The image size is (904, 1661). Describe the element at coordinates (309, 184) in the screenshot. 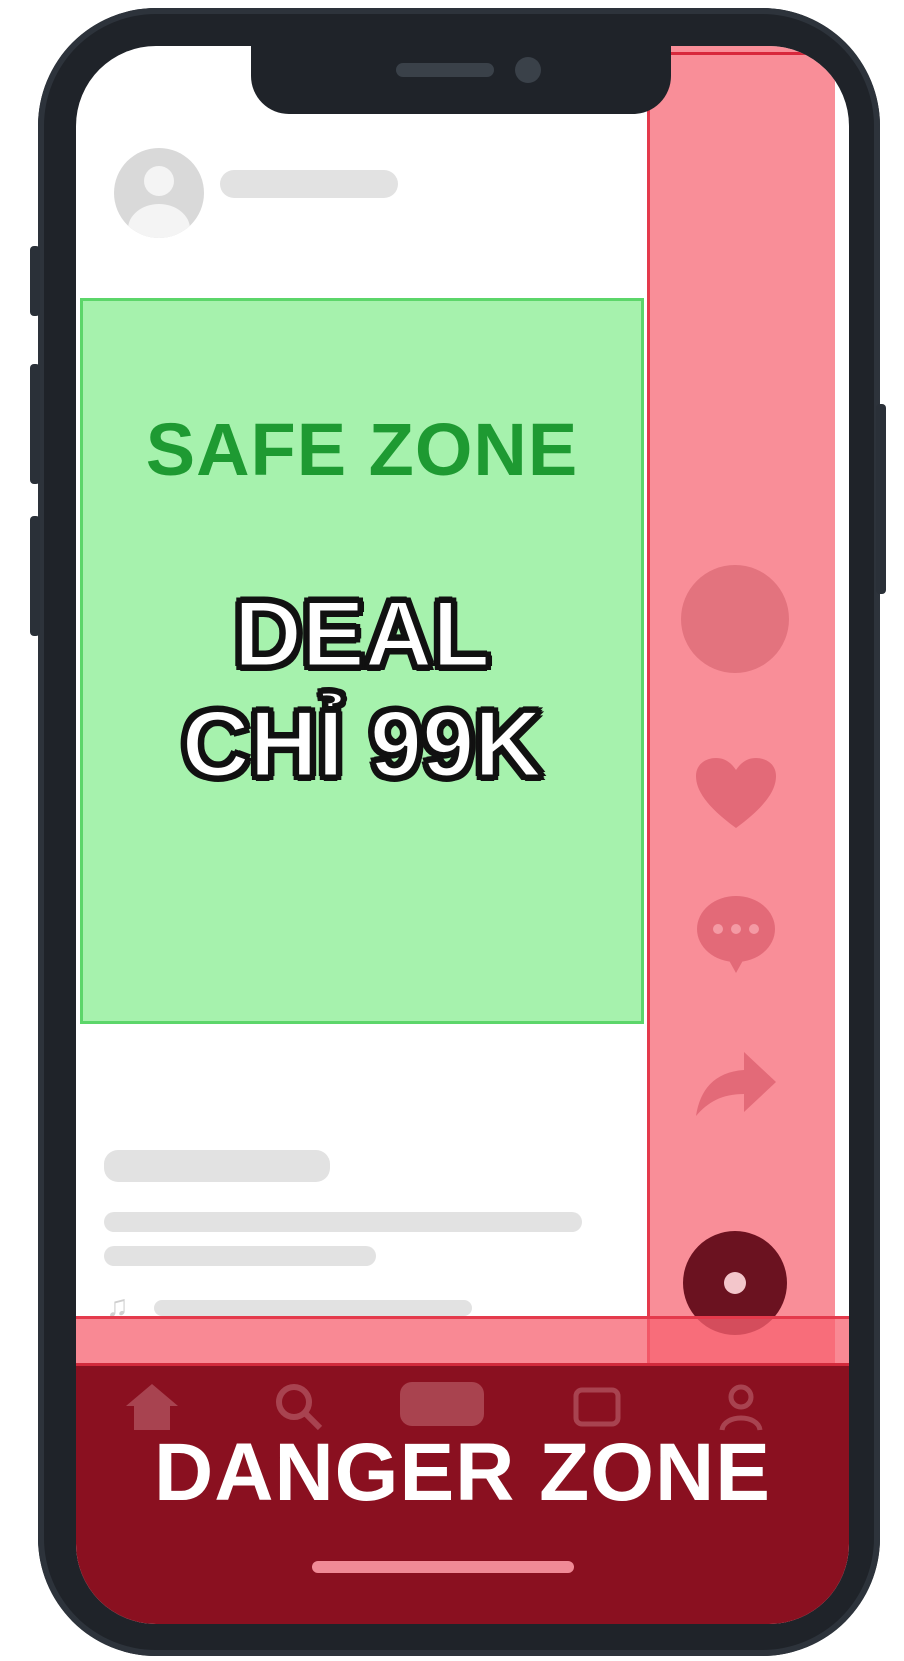

I see `username-placeholder` at that location.